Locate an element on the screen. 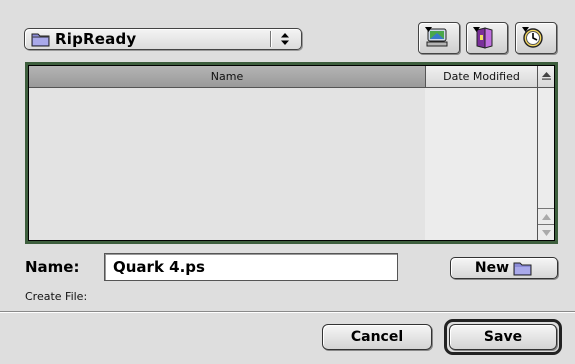  create-file-label: Create File: is located at coordinates (56, 296).